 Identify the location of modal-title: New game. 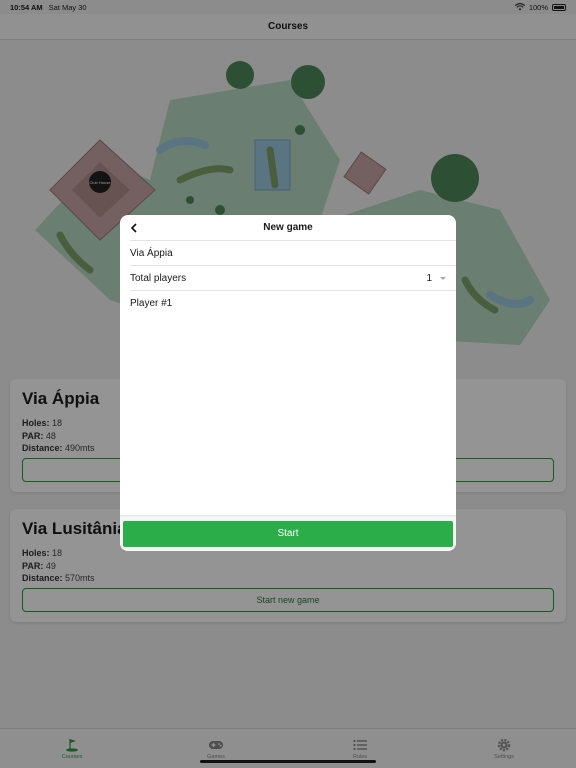
(288, 227).